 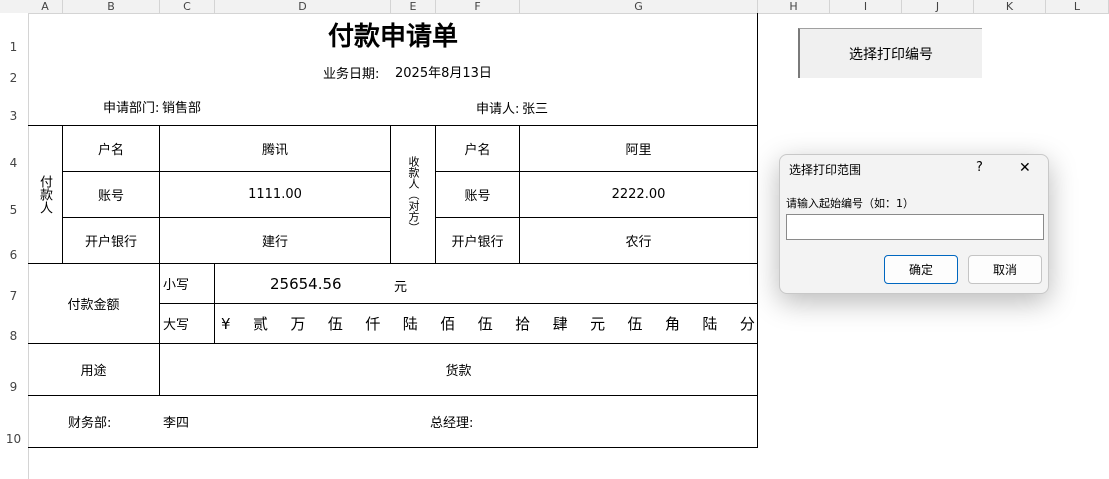 What do you see at coordinates (13, 116) in the screenshot?
I see `row-header-3: 3` at bounding box center [13, 116].